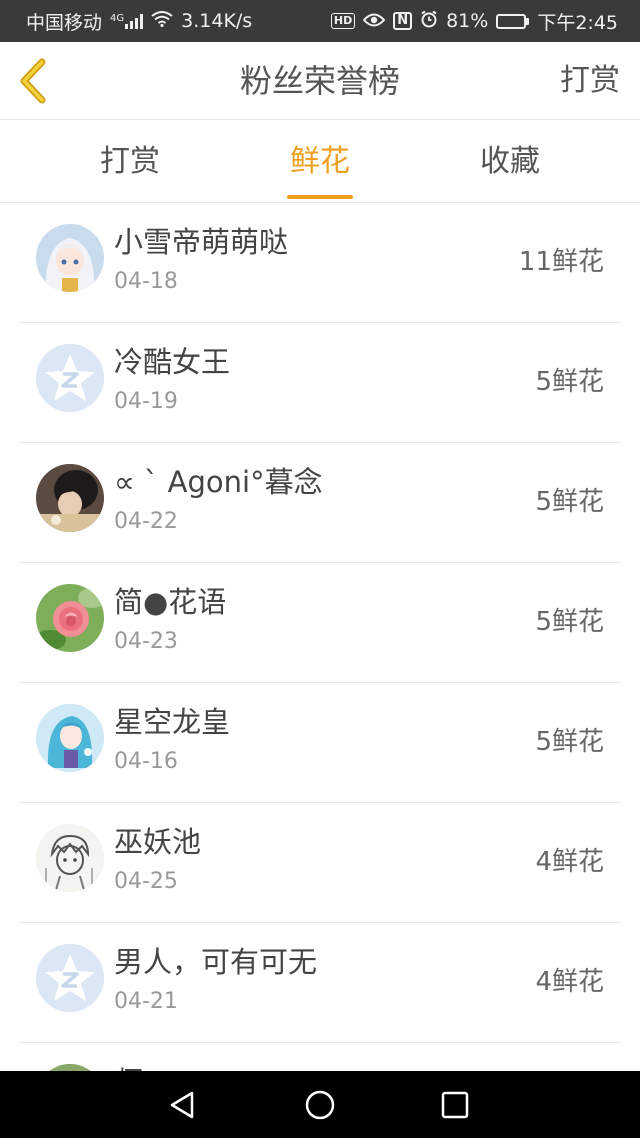 The height and width of the screenshot is (1138, 640). What do you see at coordinates (320, 197) in the screenshot?
I see `active-tab-indicator` at bounding box center [320, 197].